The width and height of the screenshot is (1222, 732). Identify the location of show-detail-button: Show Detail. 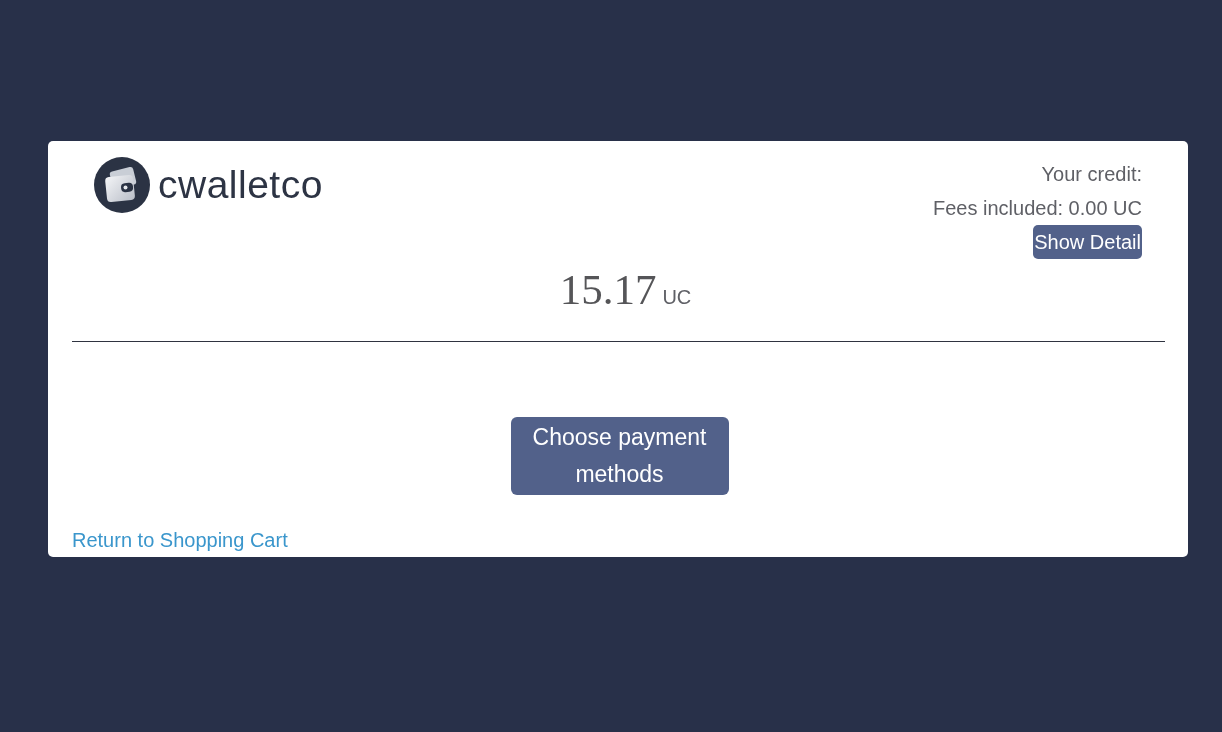
(1087, 242).